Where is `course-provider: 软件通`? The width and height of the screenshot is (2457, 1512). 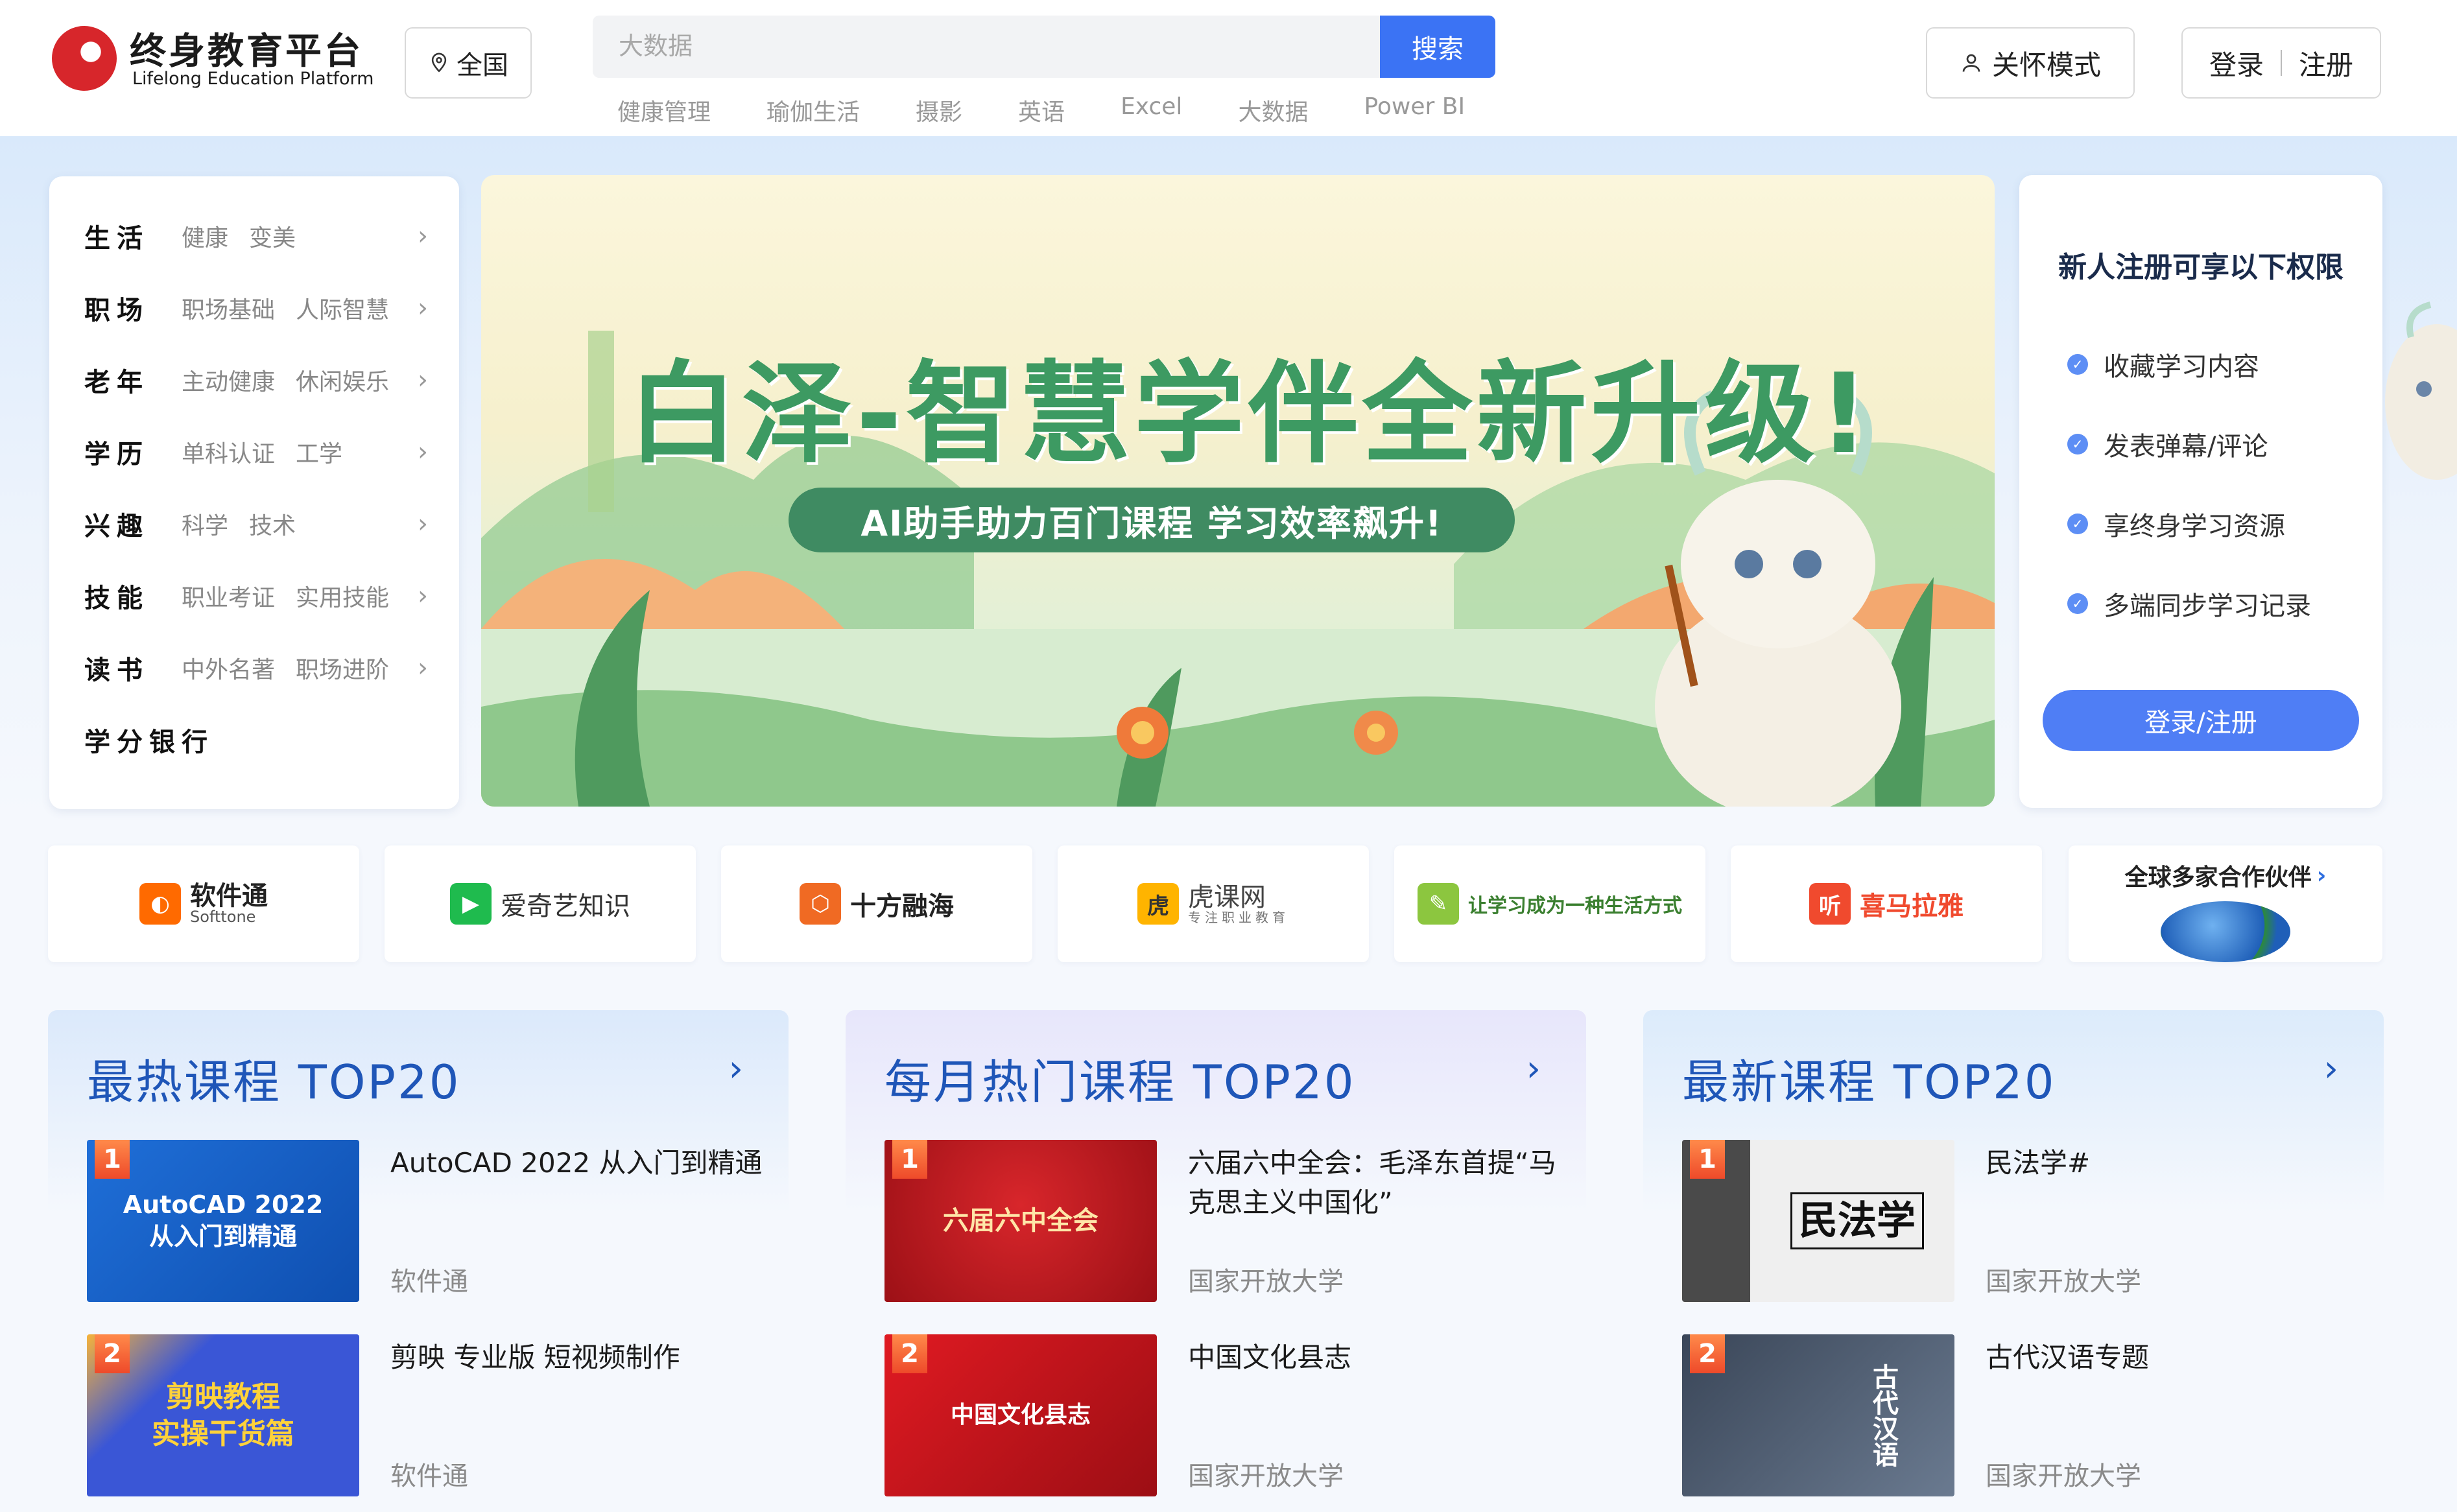 course-provider: 软件通 is located at coordinates (429, 1476).